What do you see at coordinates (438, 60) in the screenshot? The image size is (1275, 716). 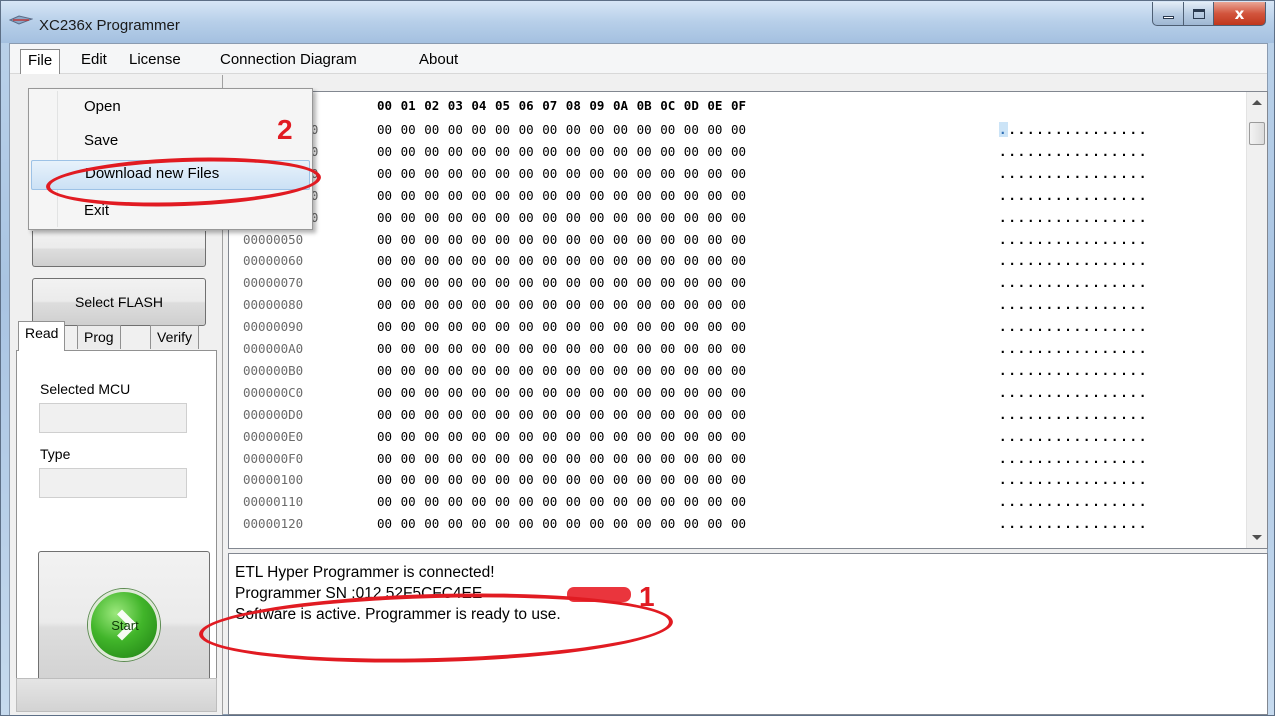 I see `menu-about: About` at bounding box center [438, 60].